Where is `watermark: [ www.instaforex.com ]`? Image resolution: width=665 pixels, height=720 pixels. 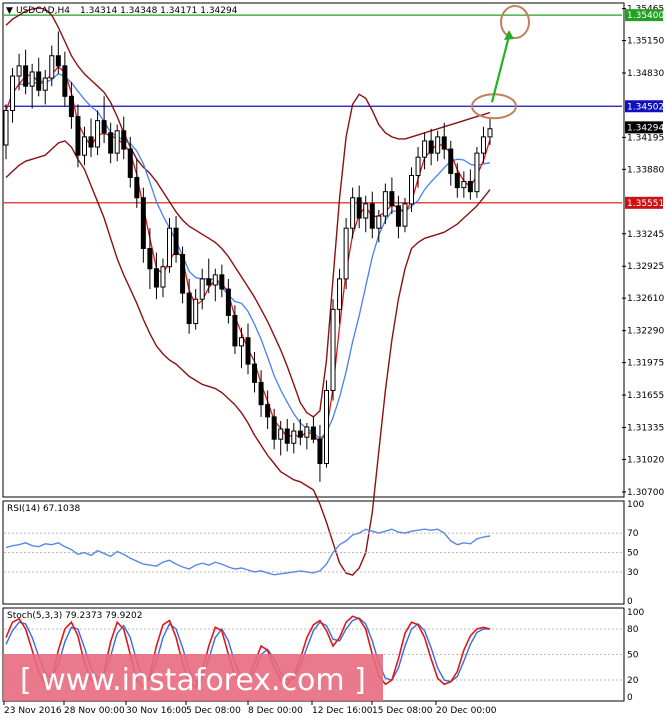 watermark: [ www.instaforex.com ] is located at coordinates (193, 677).